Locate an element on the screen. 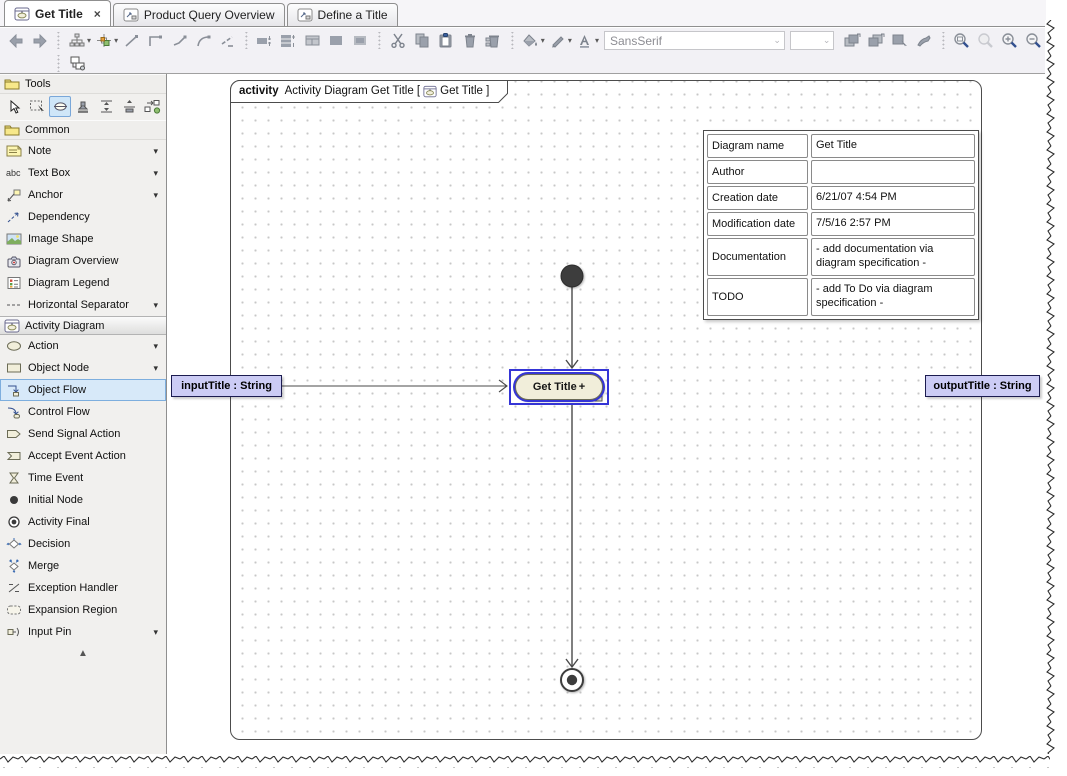  torn-edge-right is located at coordinates (1056, 395).